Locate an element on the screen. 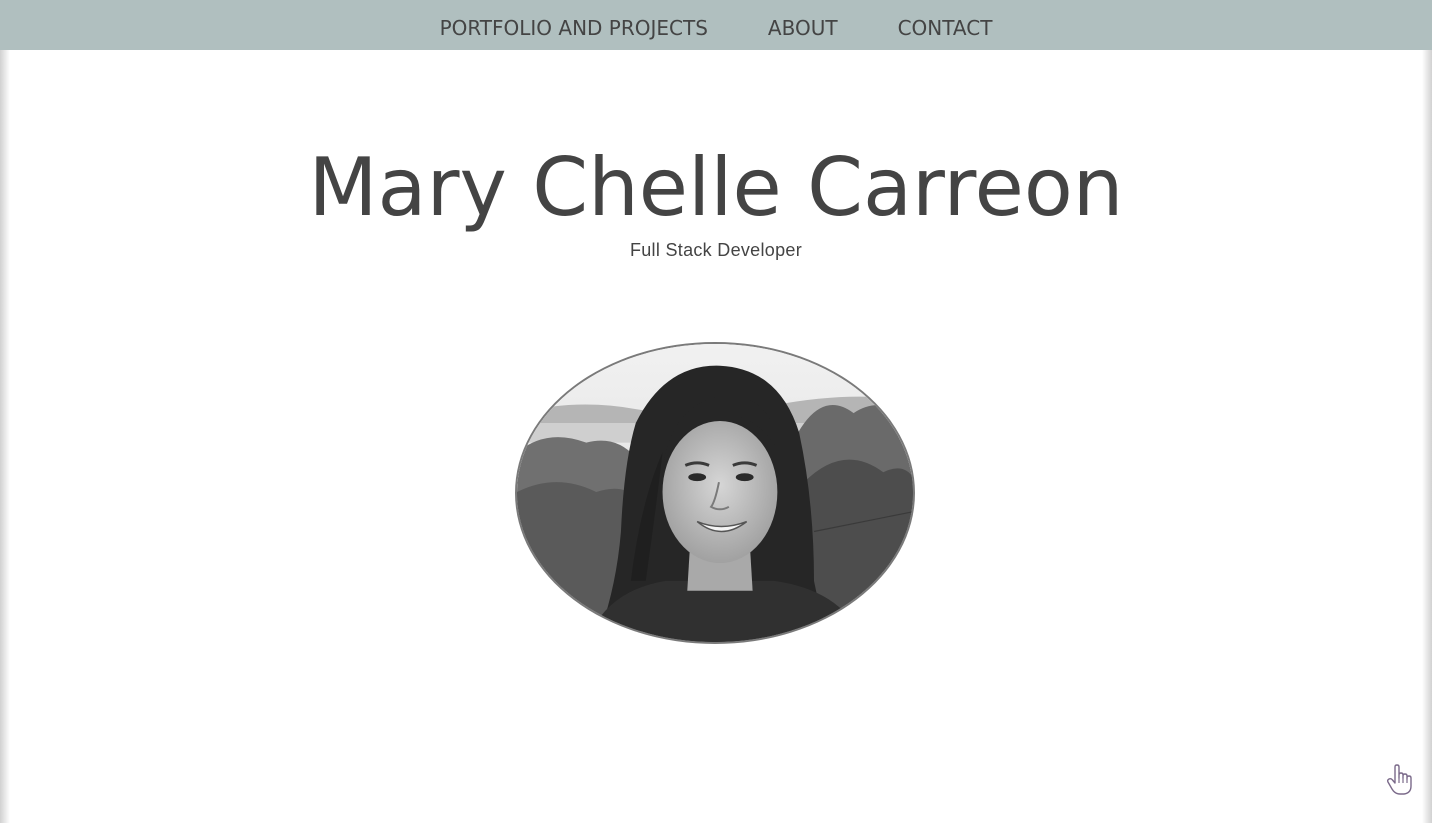  page-edge-shadow-right is located at coordinates (1427, 411).